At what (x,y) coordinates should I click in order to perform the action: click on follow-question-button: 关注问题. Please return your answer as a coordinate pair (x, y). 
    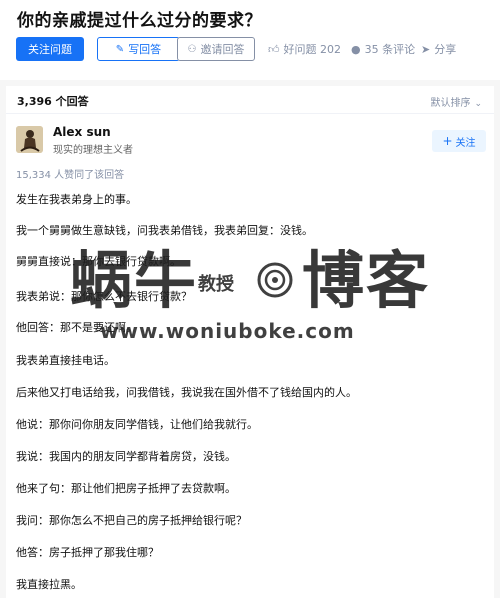
    Looking at the image, I should click on (50, 49).